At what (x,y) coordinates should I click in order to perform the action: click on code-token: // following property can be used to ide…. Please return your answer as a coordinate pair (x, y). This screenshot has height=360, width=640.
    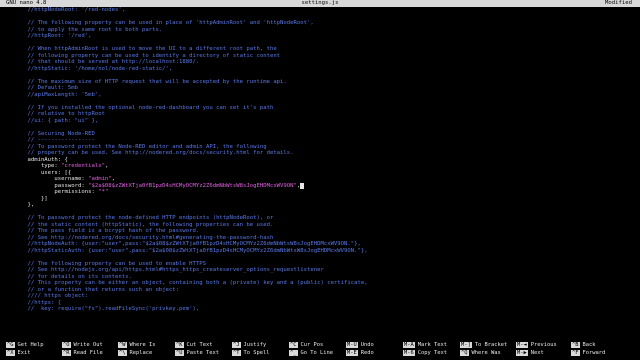
    Looking at the image, I should click on (147, 55).